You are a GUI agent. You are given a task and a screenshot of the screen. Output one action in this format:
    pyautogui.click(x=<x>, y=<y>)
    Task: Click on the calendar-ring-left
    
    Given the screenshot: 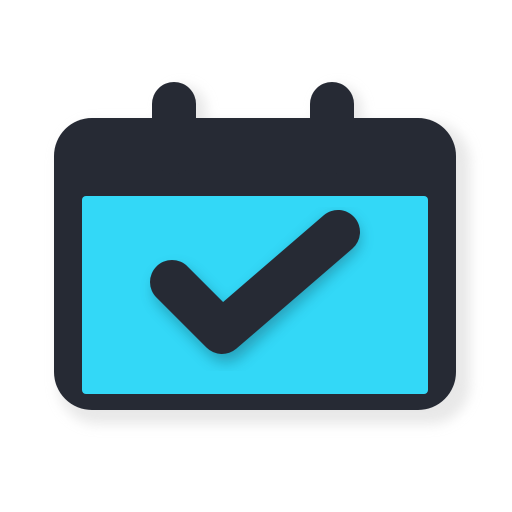 What is the action you would take?
    pyautogui.click(x=174, y=128)
    